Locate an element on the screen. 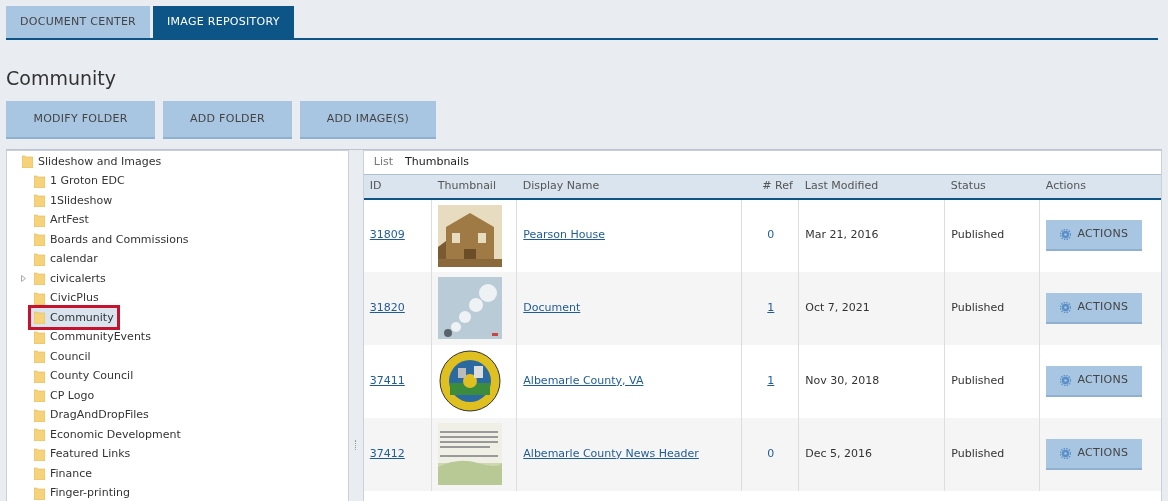 The width and height of the screenshot is (1168, 501). tree-item: CivicPlus is located at coordinates (66, 298).